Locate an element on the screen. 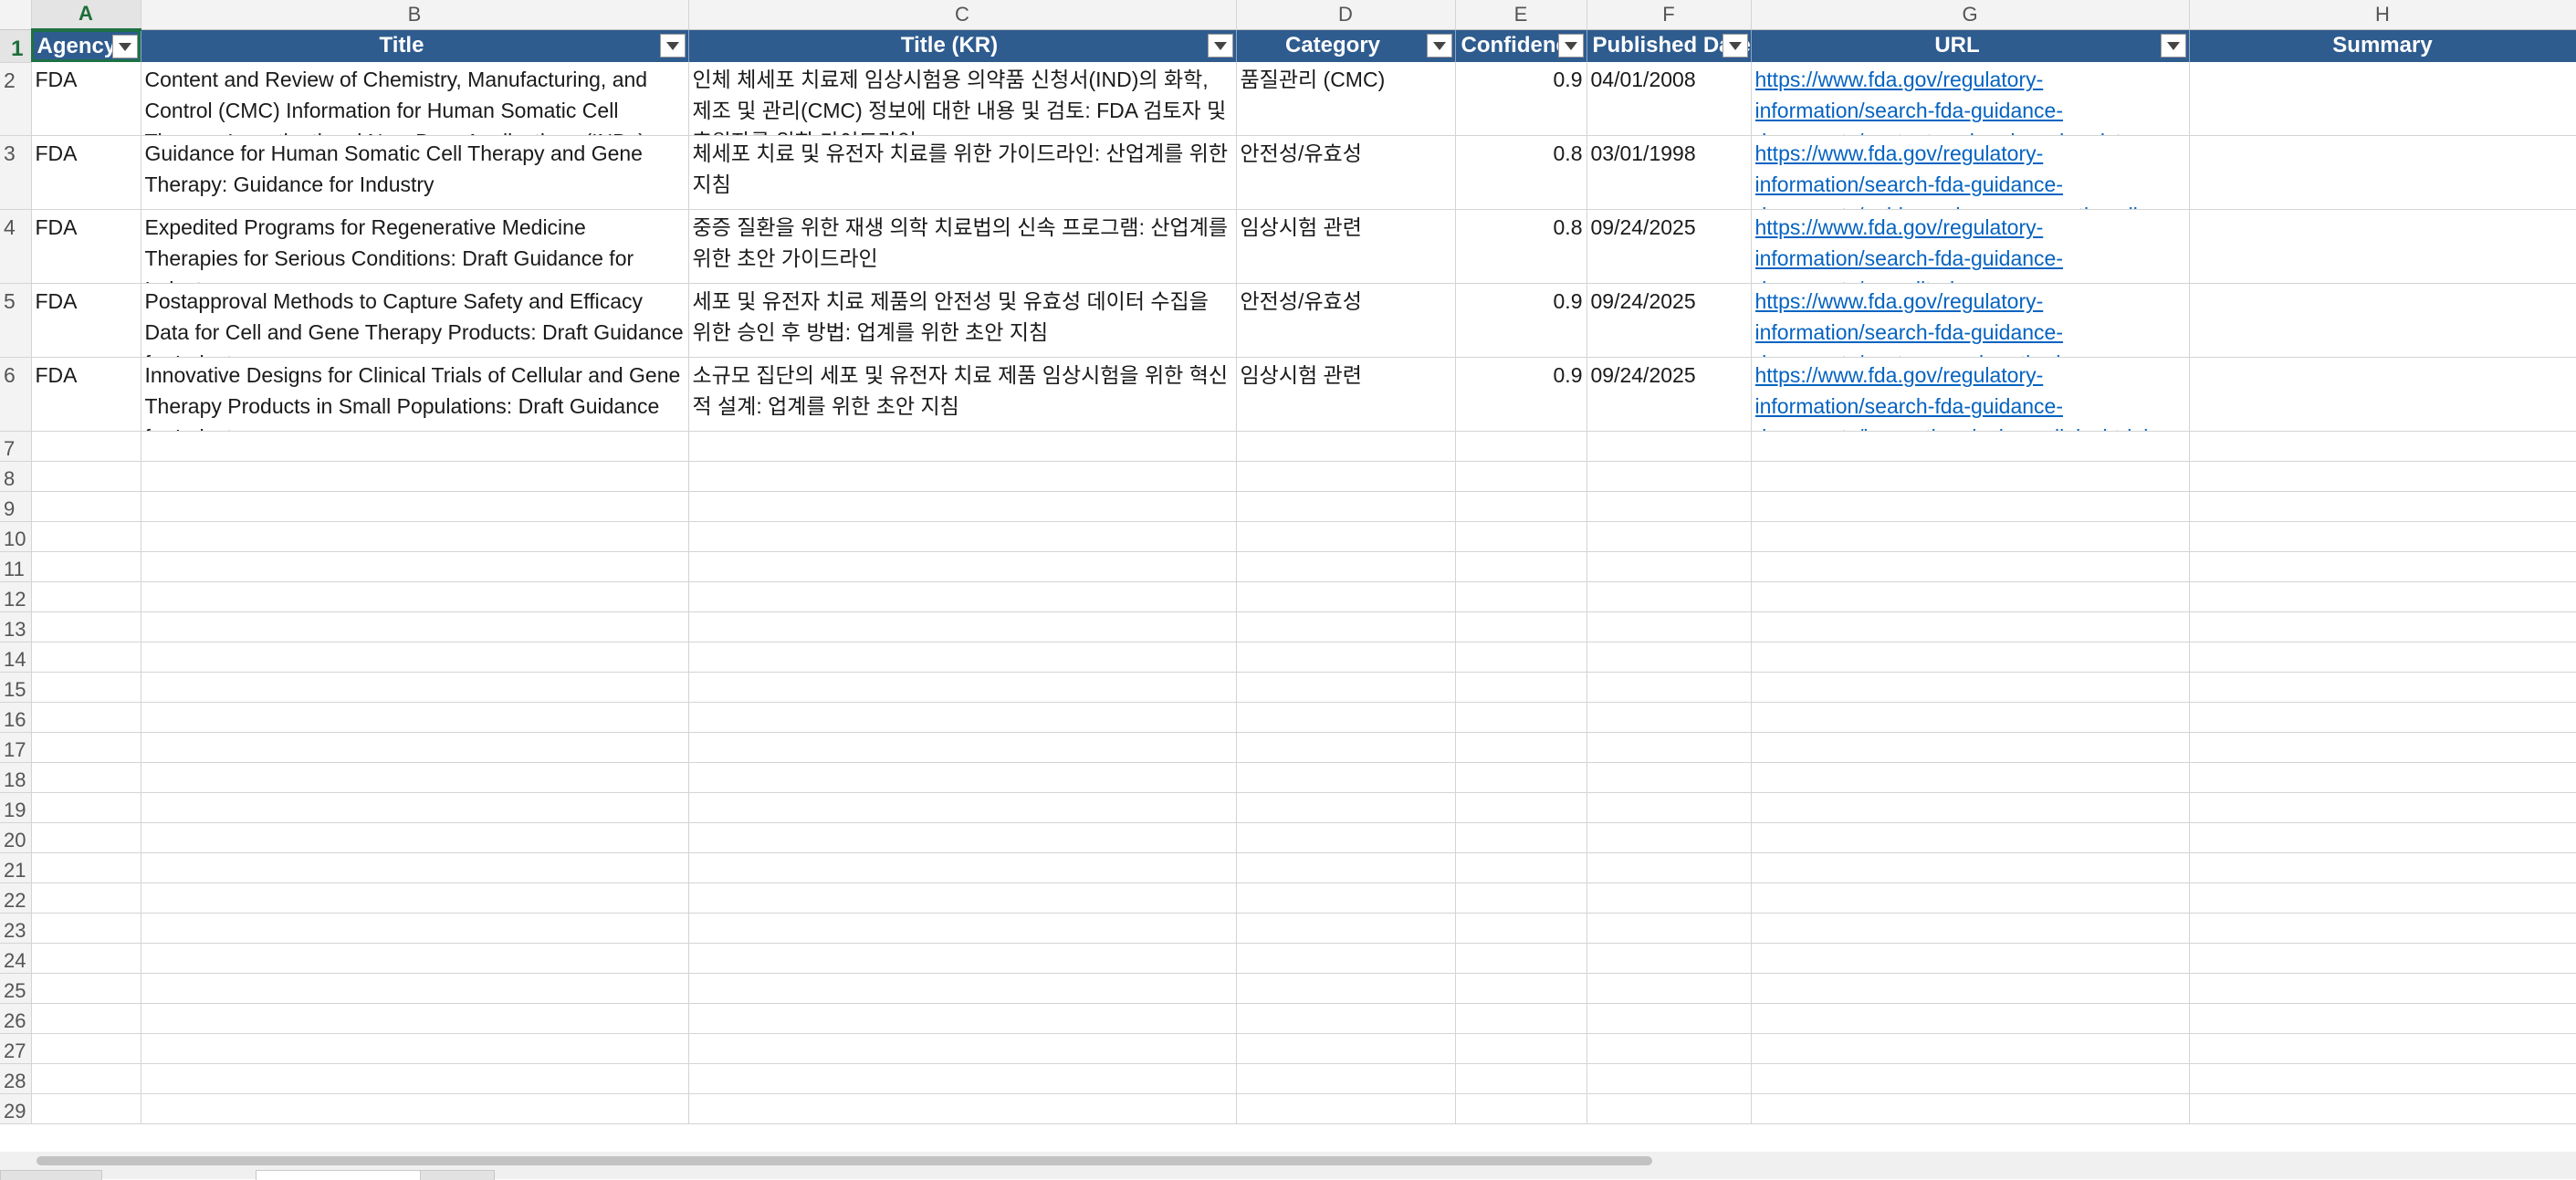  cell-published-date: 03/01/1998 is located at coordinates (1669, 172).